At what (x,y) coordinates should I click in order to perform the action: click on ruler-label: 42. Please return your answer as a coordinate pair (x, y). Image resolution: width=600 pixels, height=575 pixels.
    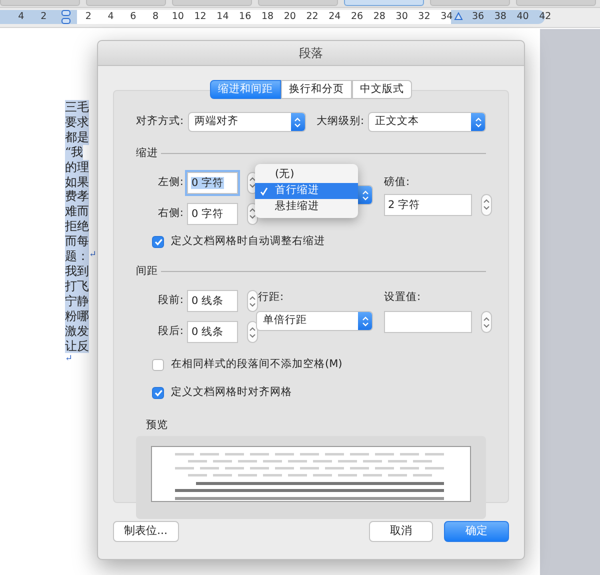
    Looking at the image, I should click on (545, 17).